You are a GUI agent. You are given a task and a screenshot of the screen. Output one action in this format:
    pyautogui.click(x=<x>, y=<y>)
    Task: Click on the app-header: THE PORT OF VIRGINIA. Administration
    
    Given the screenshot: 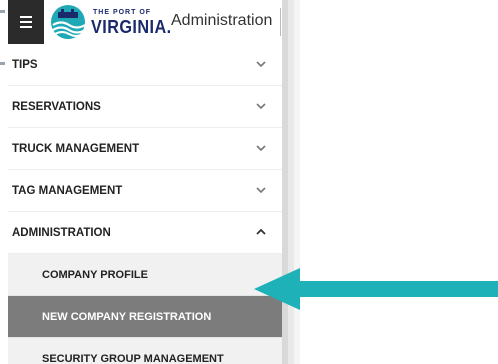 What is the action you would take?
    pyautogui.click(x=145, y=23)
    